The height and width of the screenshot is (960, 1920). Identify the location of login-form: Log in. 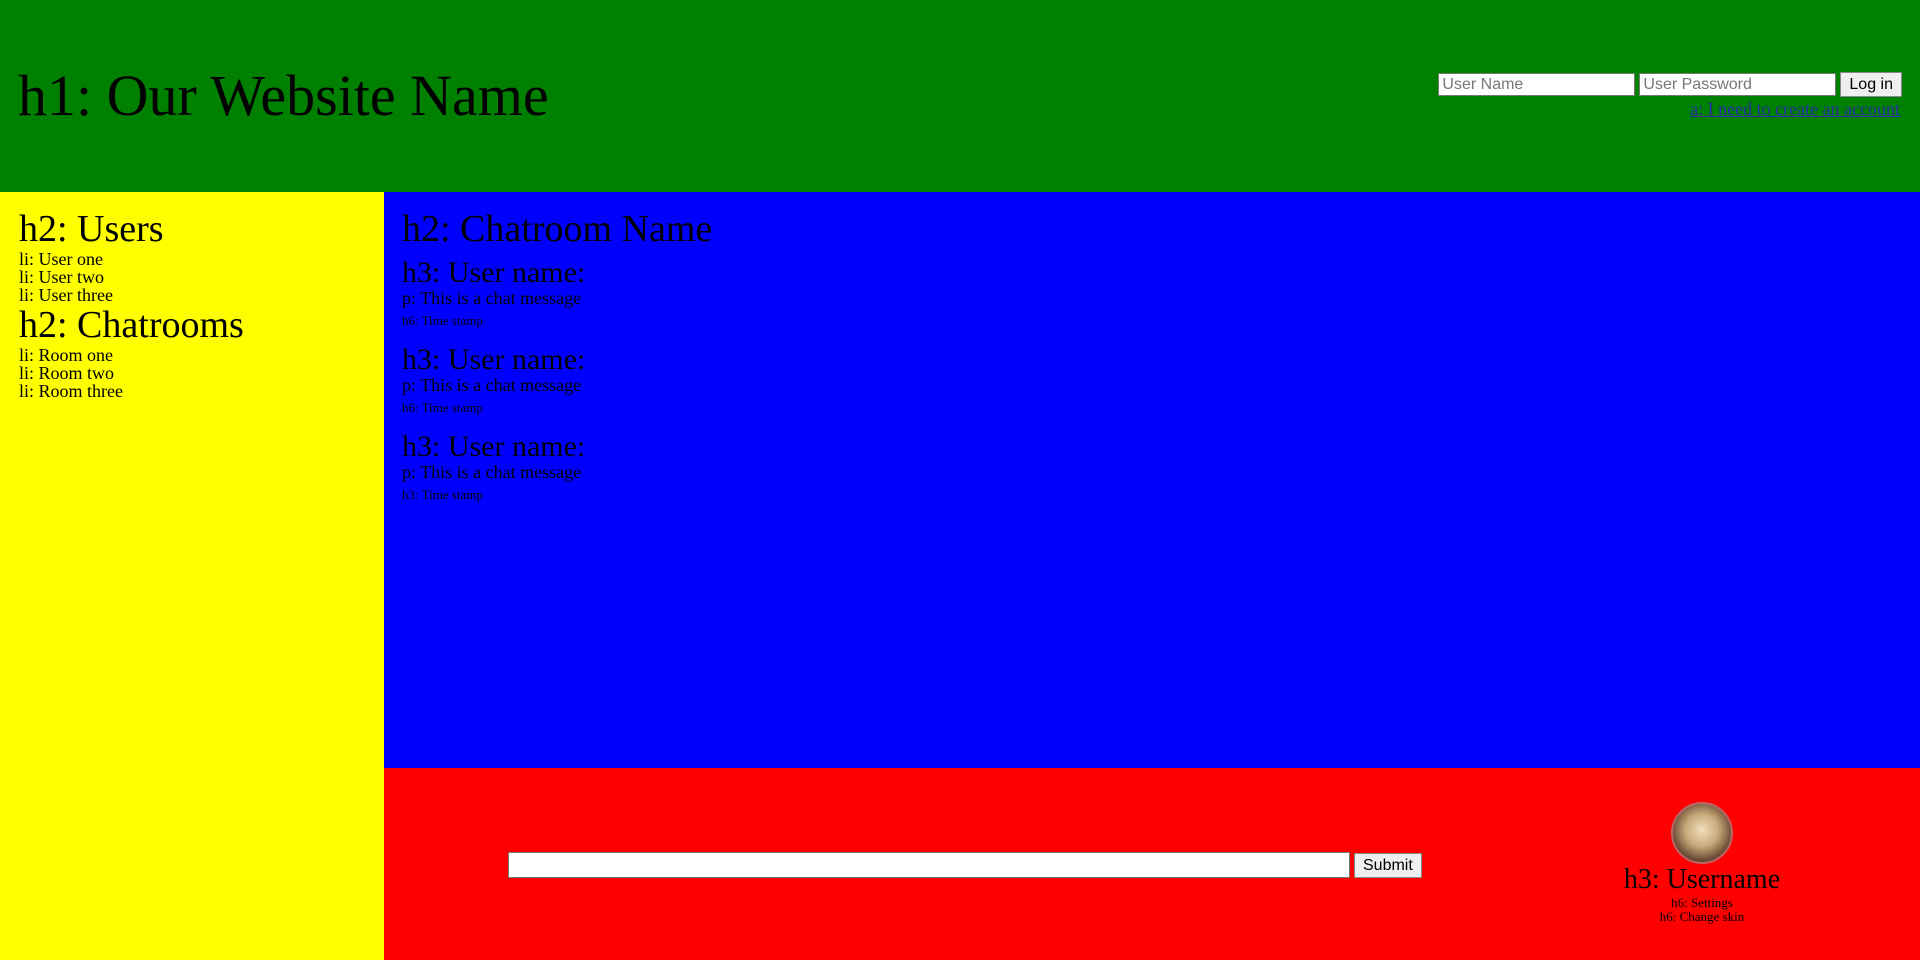
(1670, 84).